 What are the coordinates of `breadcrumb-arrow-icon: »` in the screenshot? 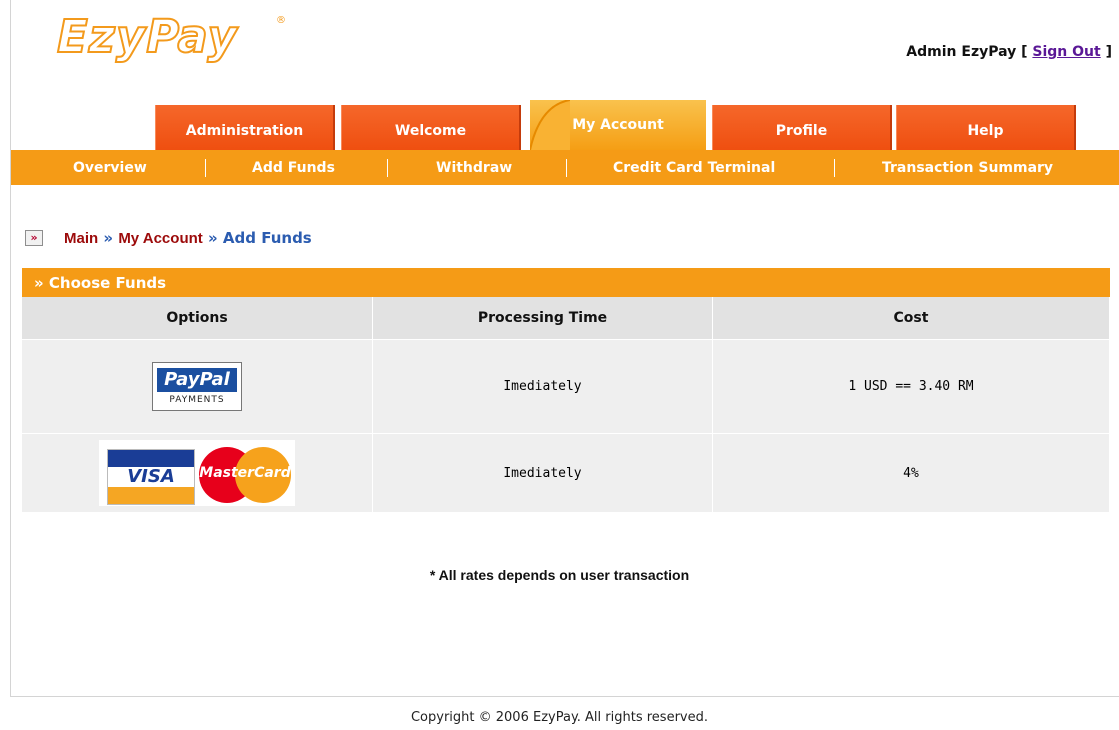 It's located at (34, 238).